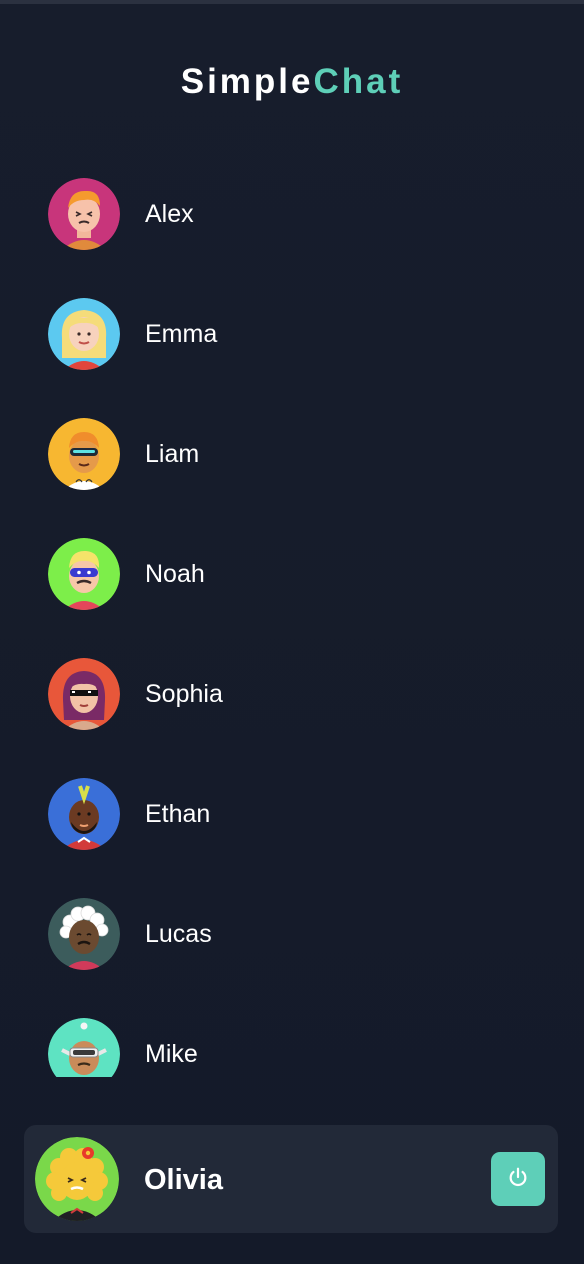 This screenshot has width=584, height=1264. I want to click on contact-item-emma: Emma, so click(292, 334).